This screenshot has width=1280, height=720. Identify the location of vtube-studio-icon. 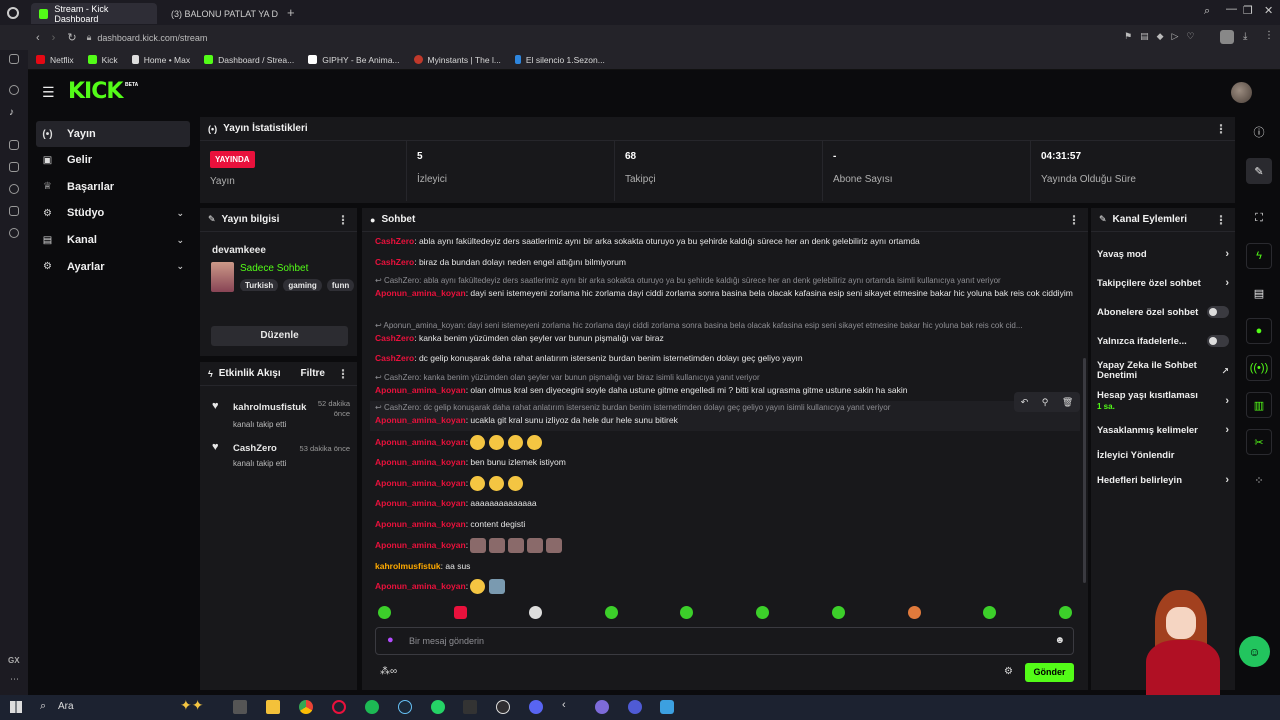
(635, 707).